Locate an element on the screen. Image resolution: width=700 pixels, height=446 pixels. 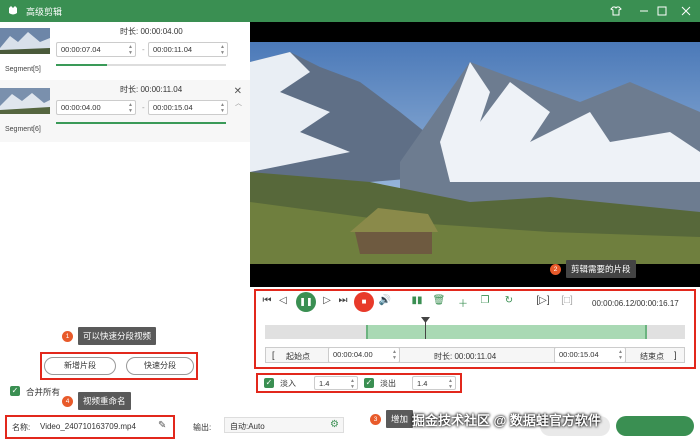
segment-start-field: 00:00:04.00 ▲ ▼ is located at coordinates (96, 107).